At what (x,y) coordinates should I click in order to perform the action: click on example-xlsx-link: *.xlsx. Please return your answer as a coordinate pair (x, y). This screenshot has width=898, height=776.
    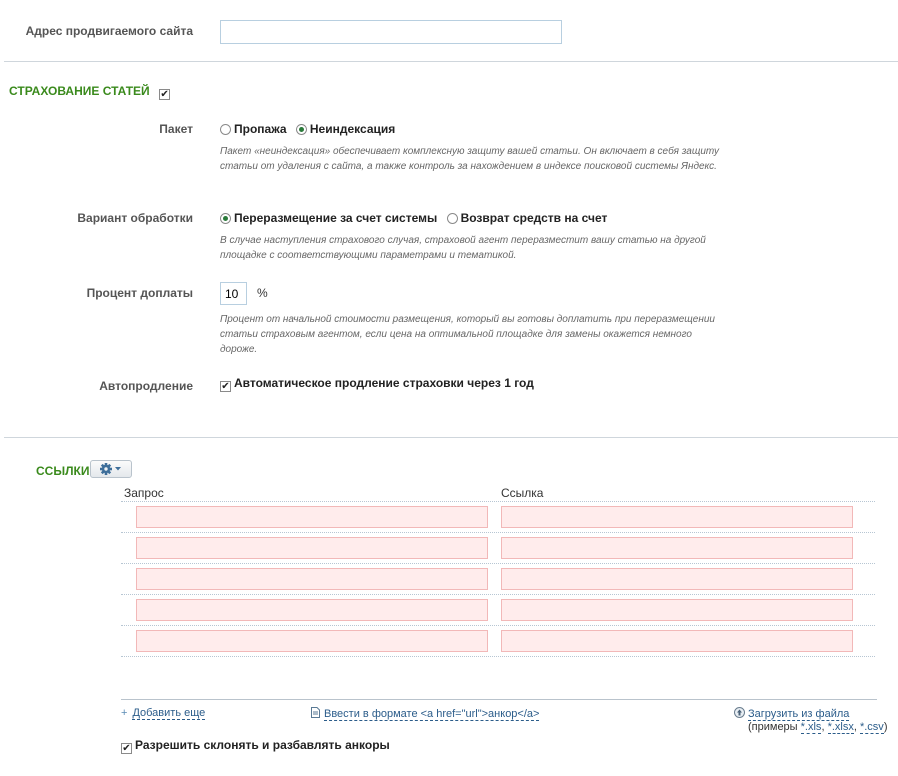
    Looking at the image, I should click on (840, 727).